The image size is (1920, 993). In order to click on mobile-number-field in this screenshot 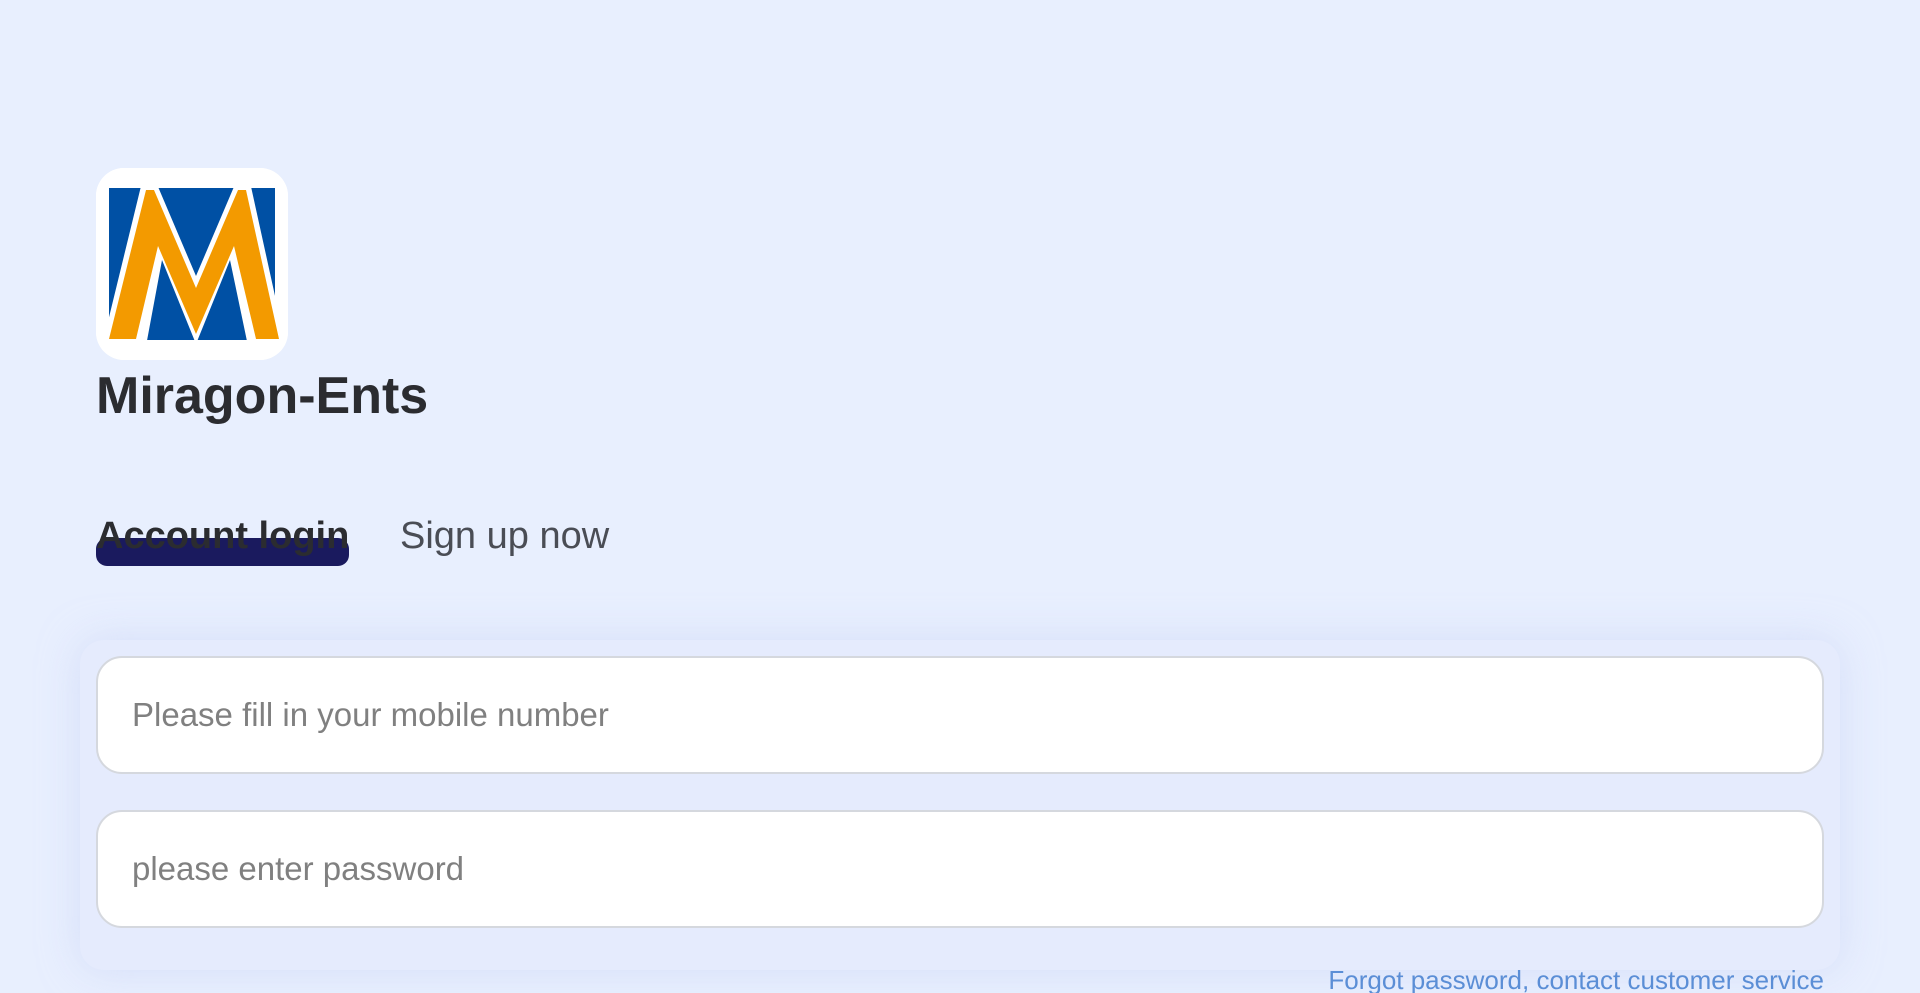, I will do `click(960, 715)`.